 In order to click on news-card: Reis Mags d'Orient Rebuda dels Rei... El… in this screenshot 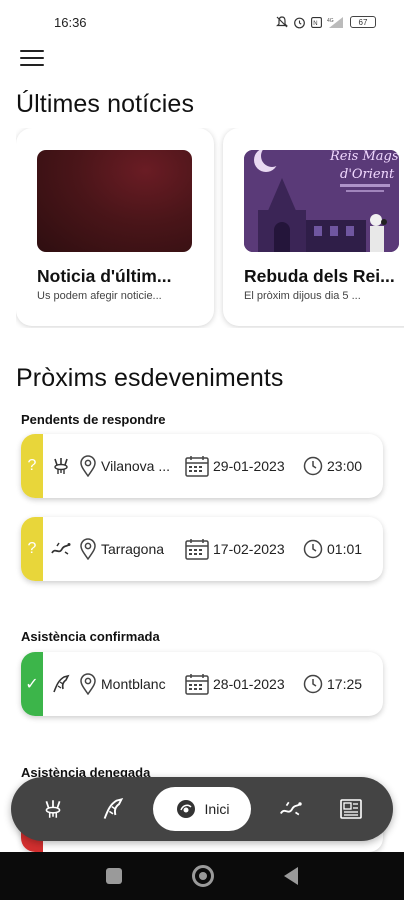, I will do `click(313, 227)`.